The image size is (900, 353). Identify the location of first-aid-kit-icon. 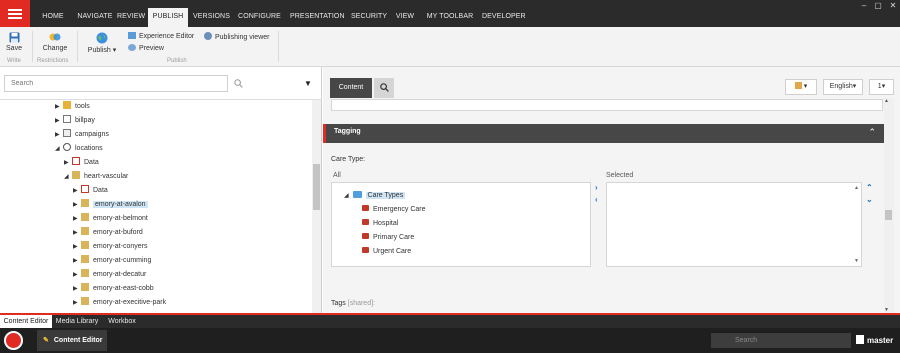
(365, 222).